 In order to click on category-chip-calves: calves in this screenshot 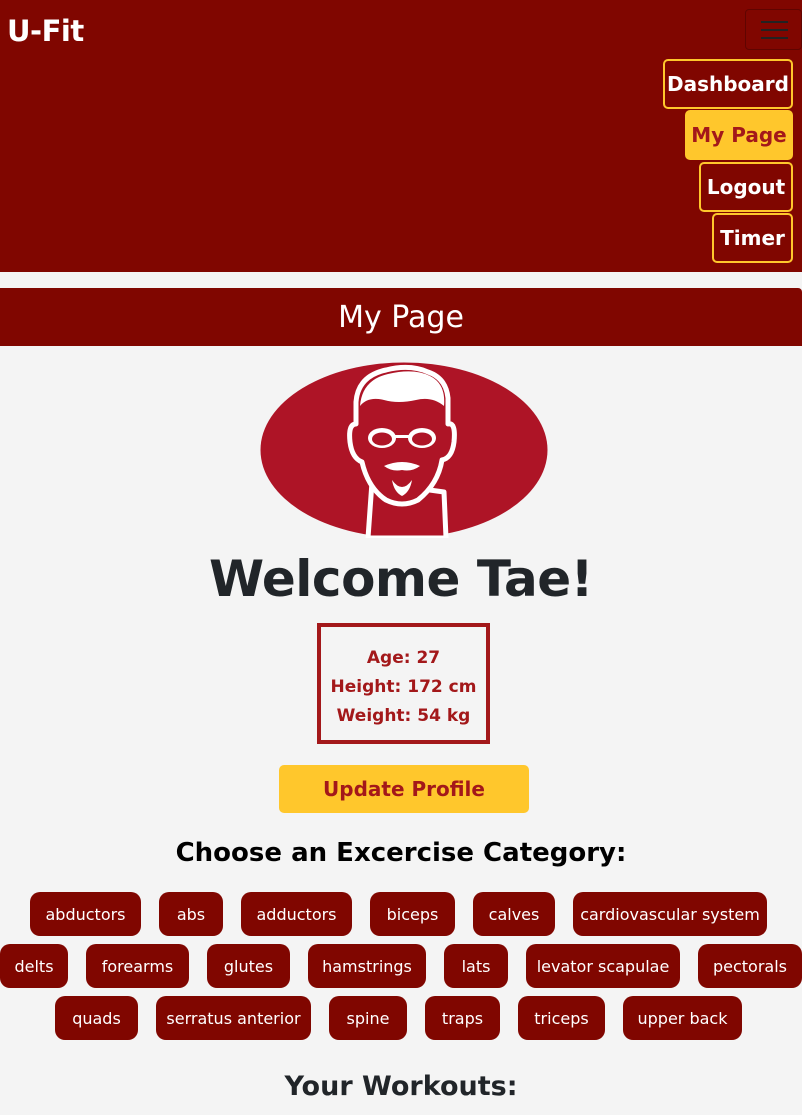, I will do `click(514, 914)`.